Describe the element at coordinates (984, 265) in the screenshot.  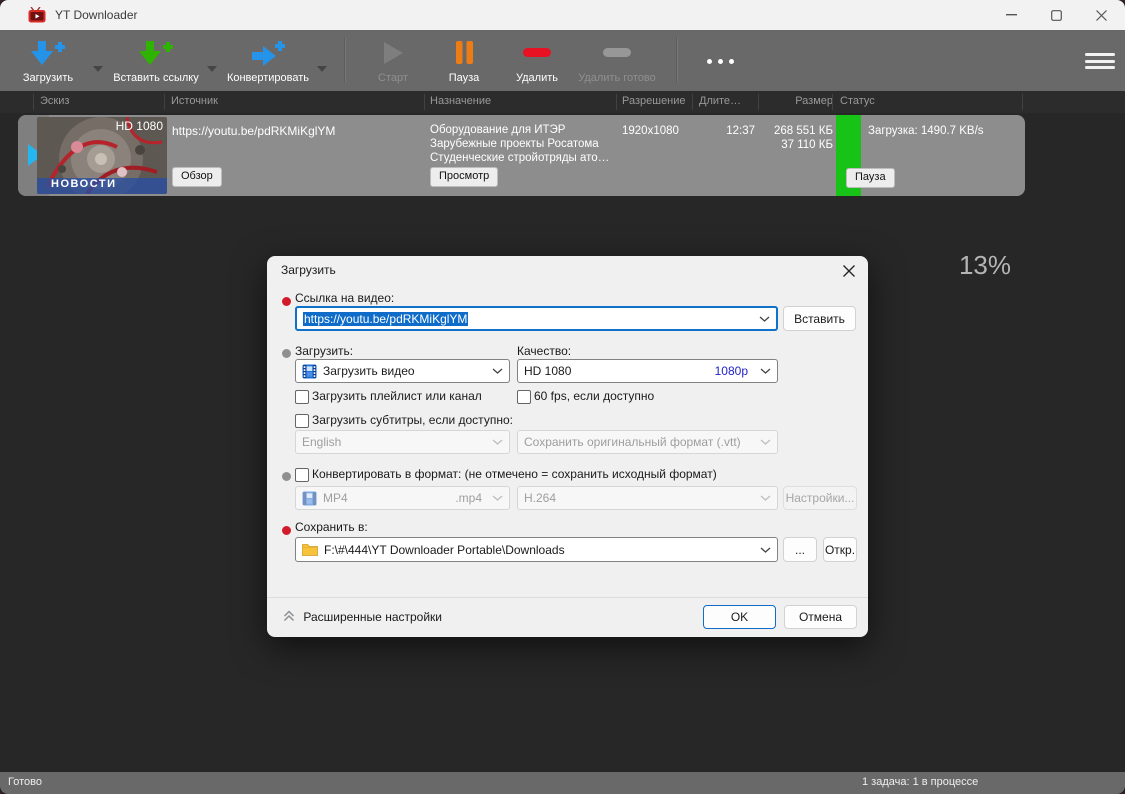
I see `status-percent-text: 13%` at that location.